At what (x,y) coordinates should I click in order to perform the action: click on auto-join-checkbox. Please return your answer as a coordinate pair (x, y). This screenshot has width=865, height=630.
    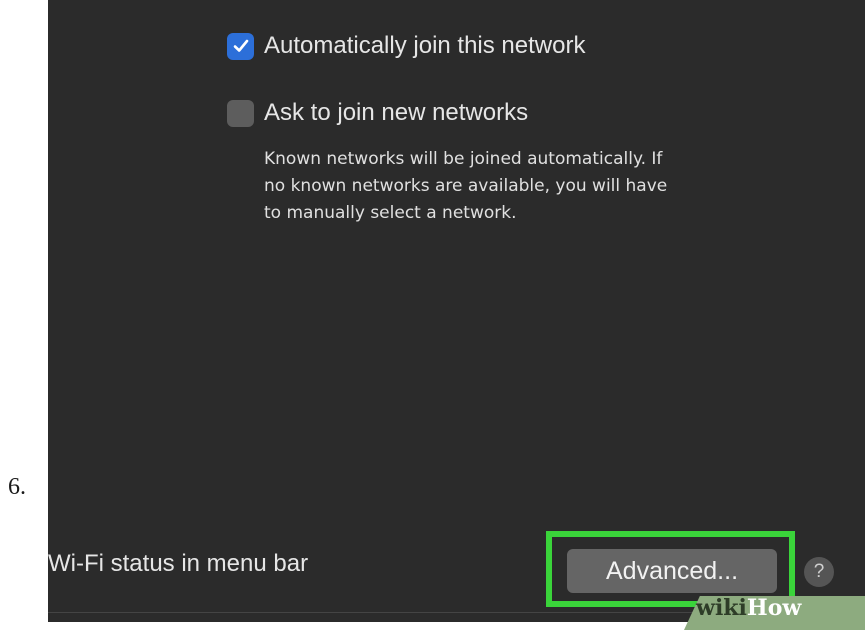
    Looking at the image, I should click on (240, 46).